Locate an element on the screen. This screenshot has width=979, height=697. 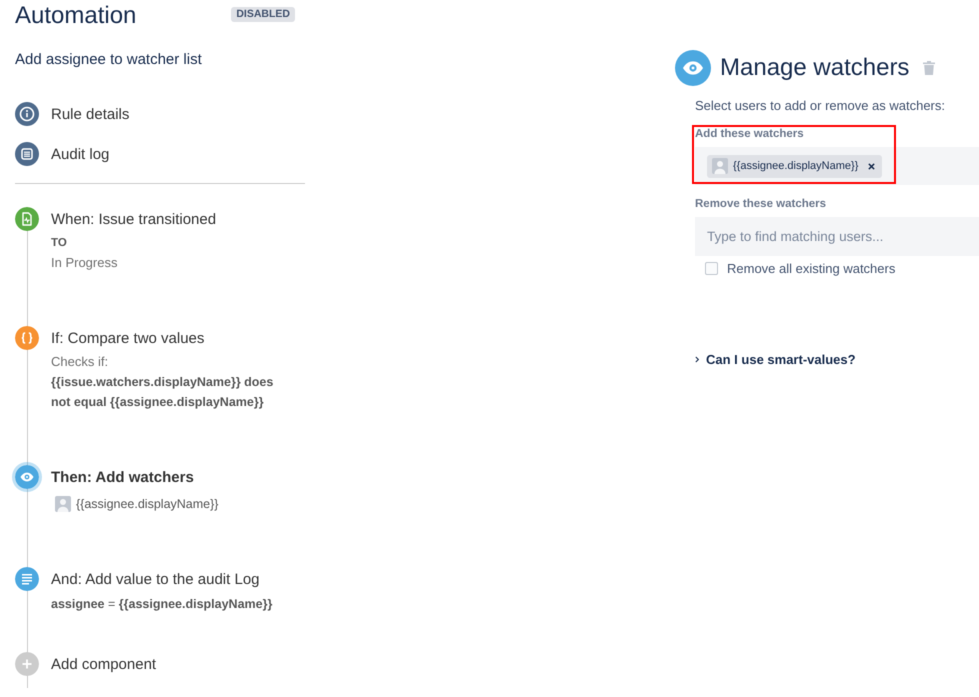
smart-values-link: Can I use smart-values? is located at coordinates (775, 359).